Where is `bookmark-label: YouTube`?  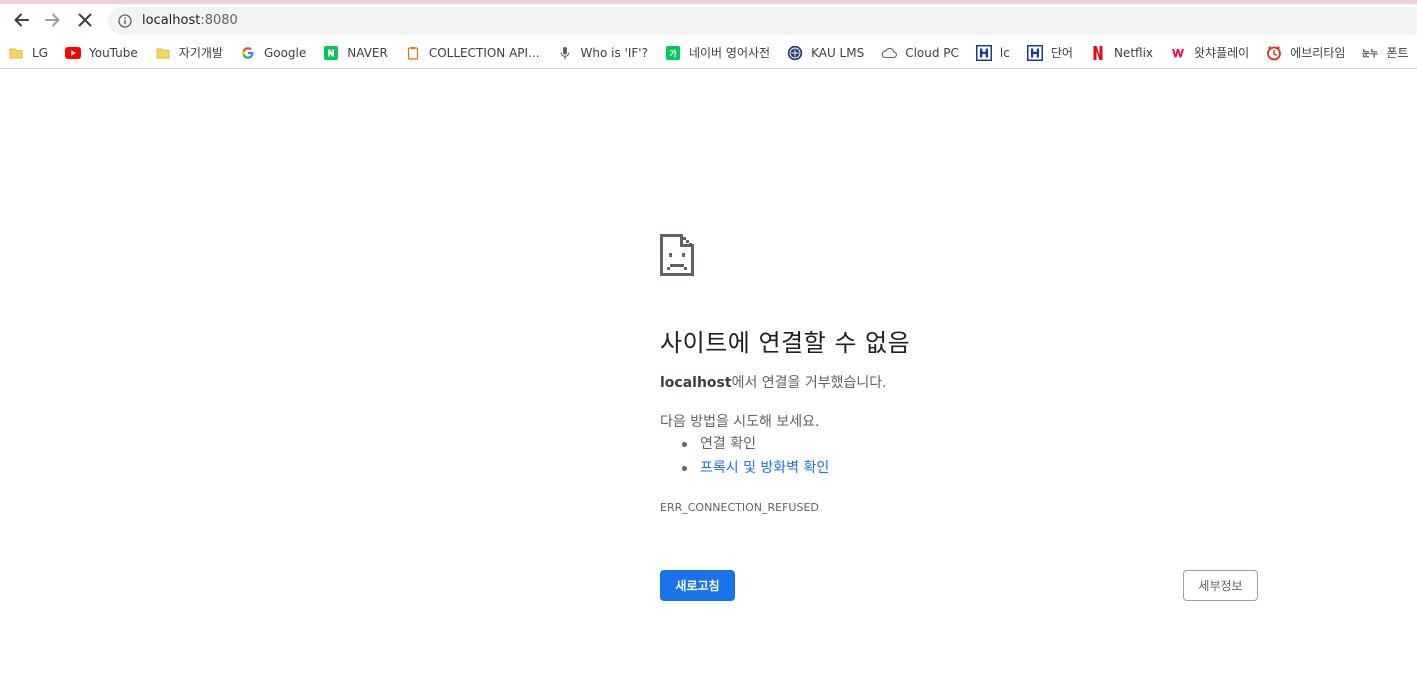 bookmark-label: YouTube is located at coordinates (113, 52).